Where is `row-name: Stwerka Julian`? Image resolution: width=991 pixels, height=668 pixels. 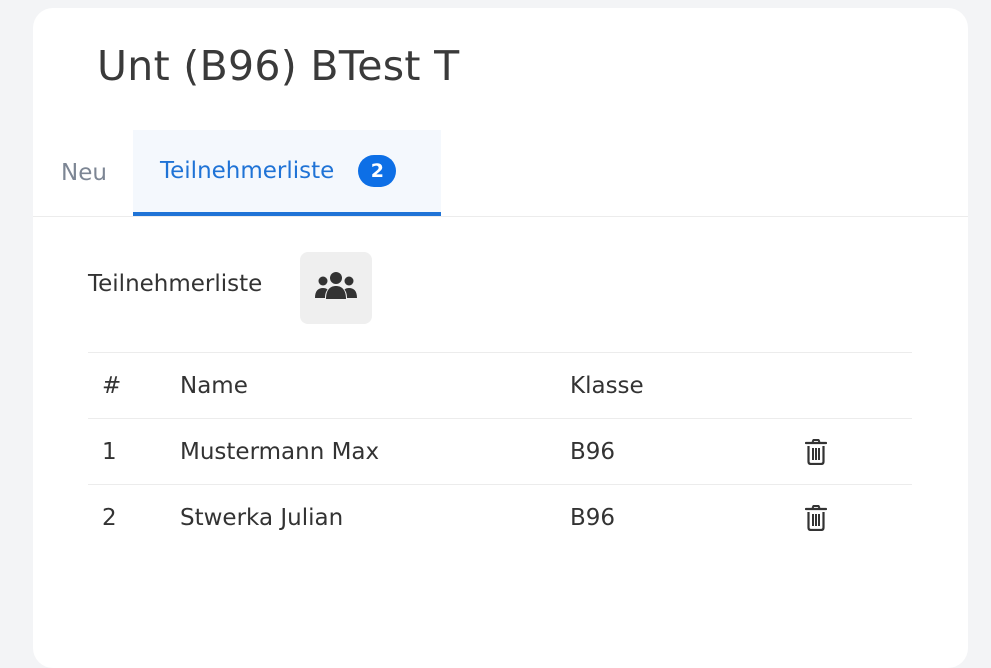 row-name: Stwerka Julian is located at coordinates (262, 518).